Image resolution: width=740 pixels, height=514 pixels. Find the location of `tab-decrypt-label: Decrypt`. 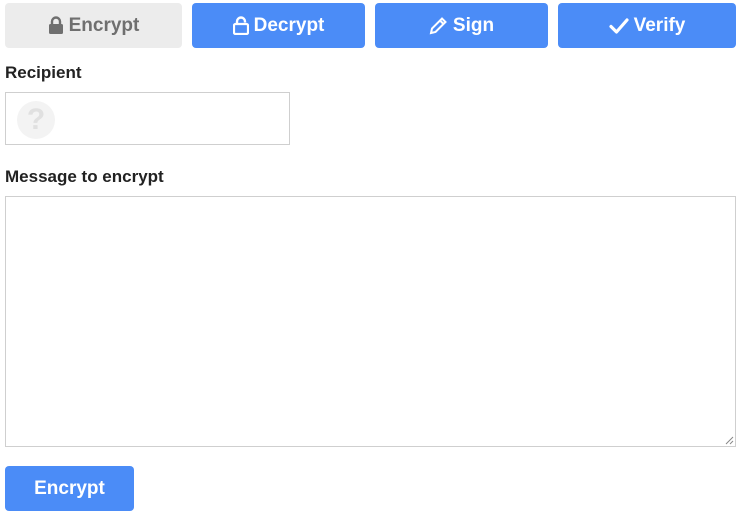

tab-decrypt-label: Decrypt is located at coordinates (289, 25).